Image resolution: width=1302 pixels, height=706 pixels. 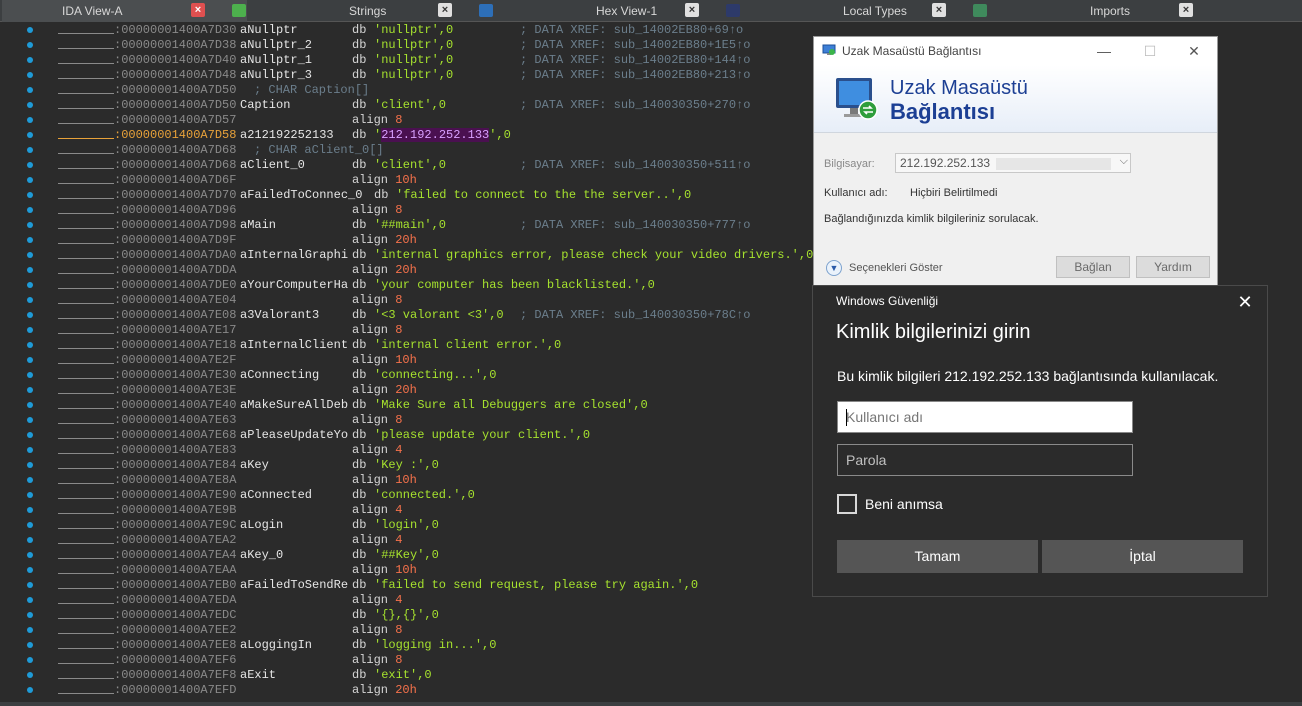 I want to click on tab-hex-view-1: Hex View-1 ×, so click(x=610, y=11).